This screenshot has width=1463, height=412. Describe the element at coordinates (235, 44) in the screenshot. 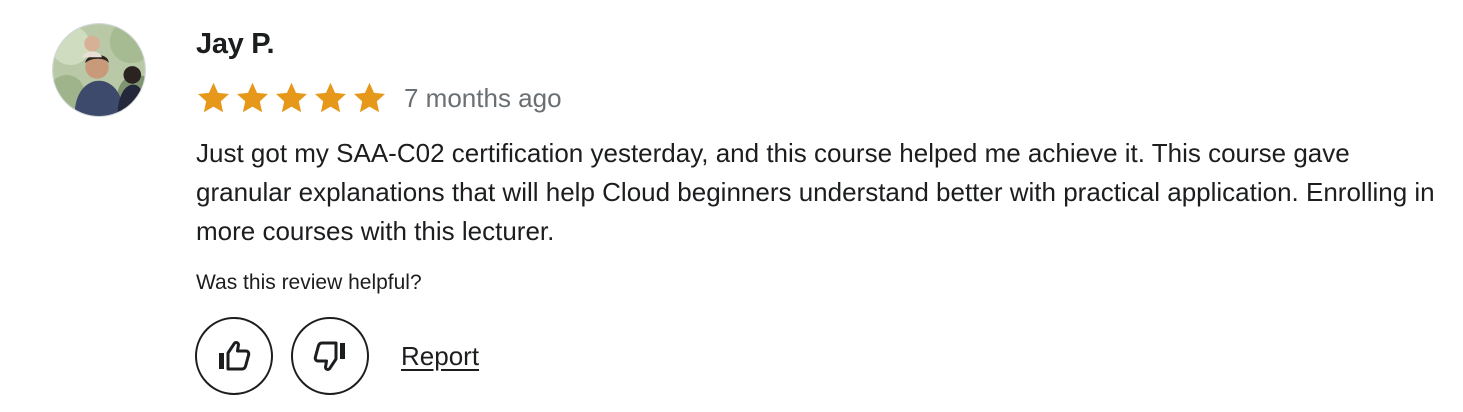

I see `reviewer-name: Jay P.` at that location.